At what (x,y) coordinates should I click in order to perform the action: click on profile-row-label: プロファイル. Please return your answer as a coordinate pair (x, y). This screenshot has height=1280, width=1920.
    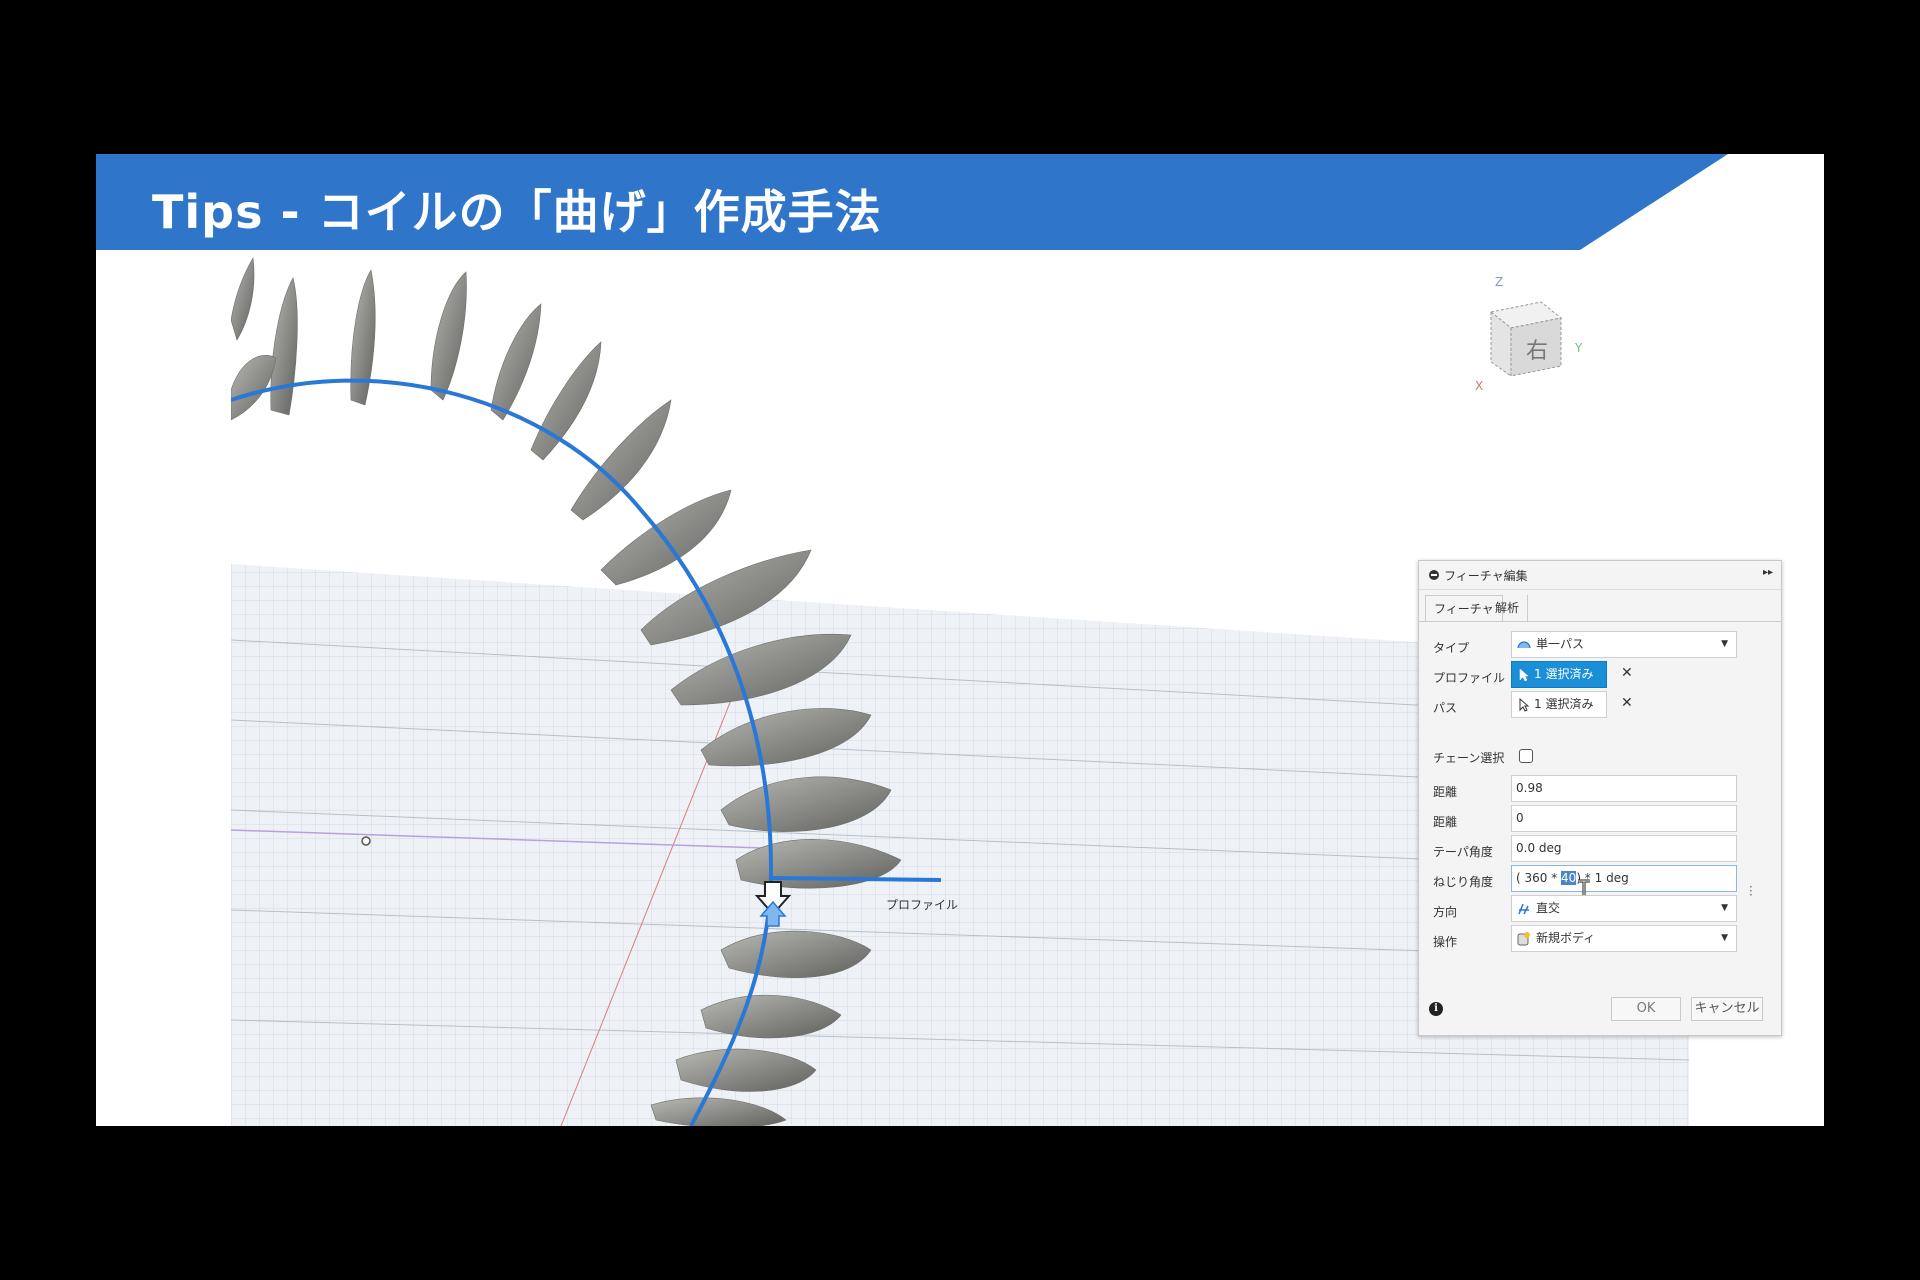
    Looking at the image, I should click on (1469, 678).